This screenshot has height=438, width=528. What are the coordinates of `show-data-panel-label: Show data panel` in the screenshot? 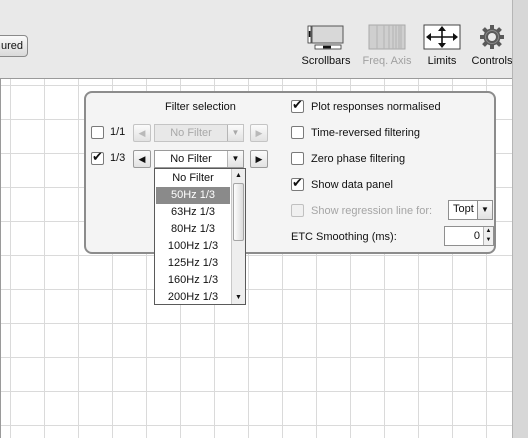 It's located at (352, 185).